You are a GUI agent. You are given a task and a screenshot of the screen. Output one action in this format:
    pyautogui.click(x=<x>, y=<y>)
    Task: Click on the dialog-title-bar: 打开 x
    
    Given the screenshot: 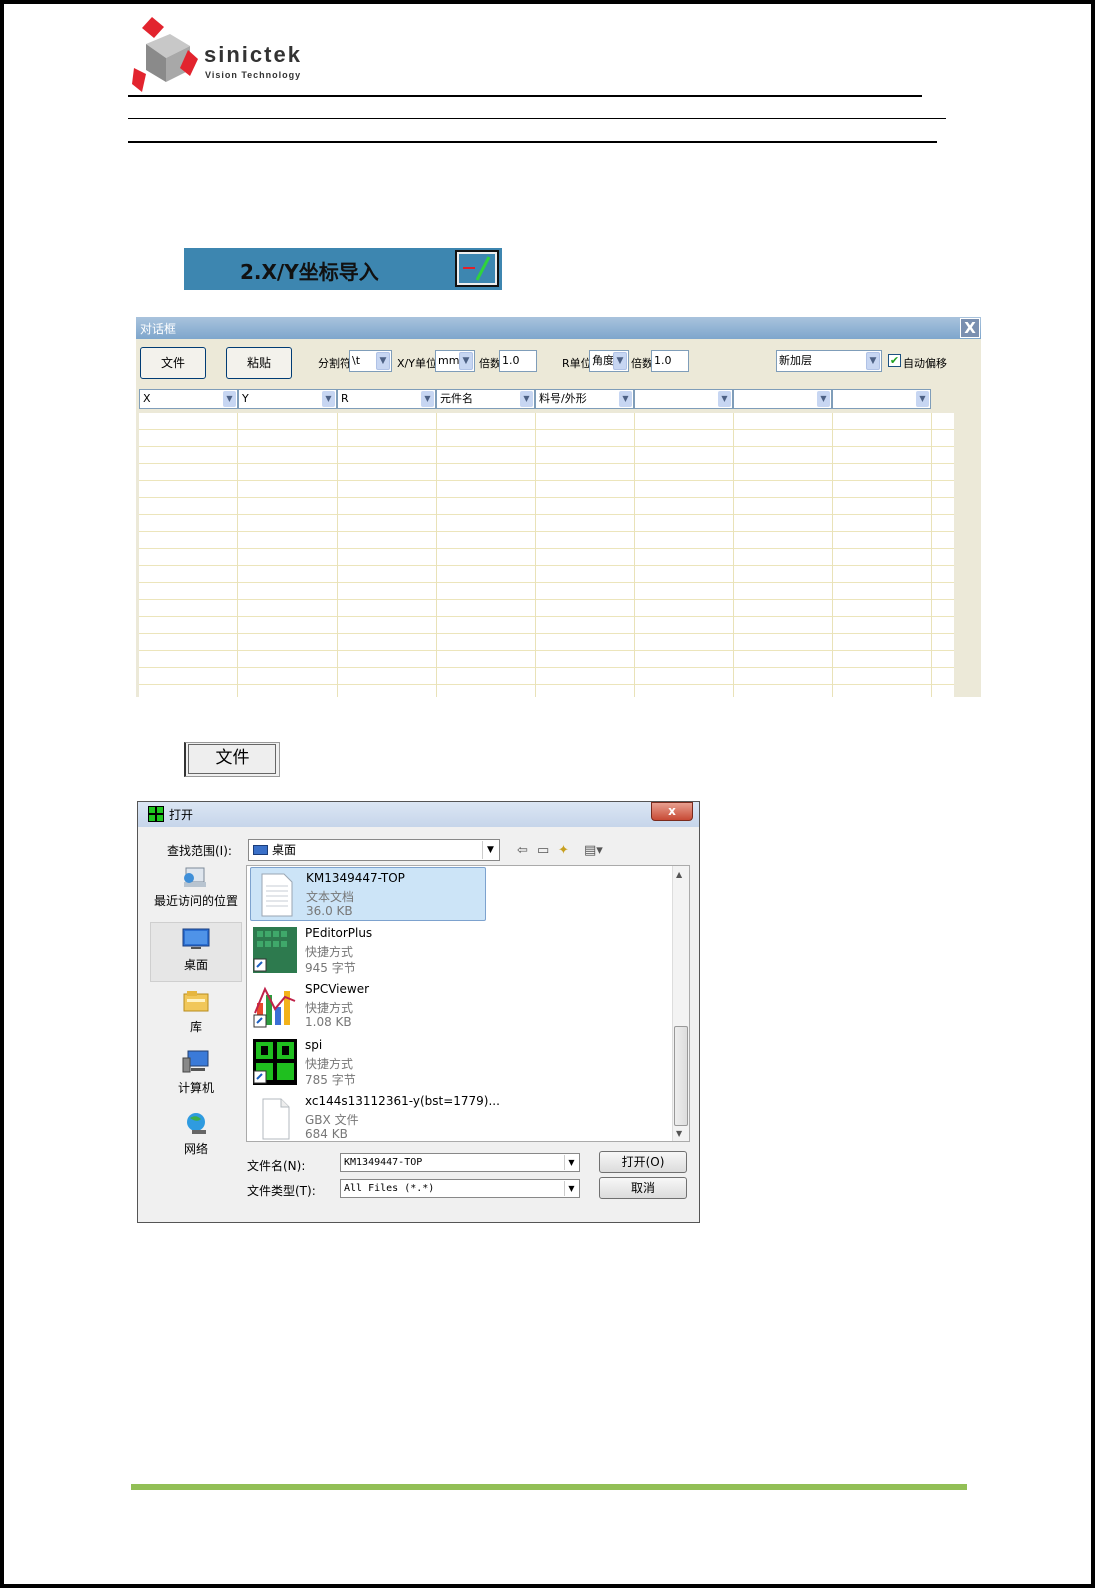 What is the action you would take?
    pyautogui.click(x=418, y=814)
    